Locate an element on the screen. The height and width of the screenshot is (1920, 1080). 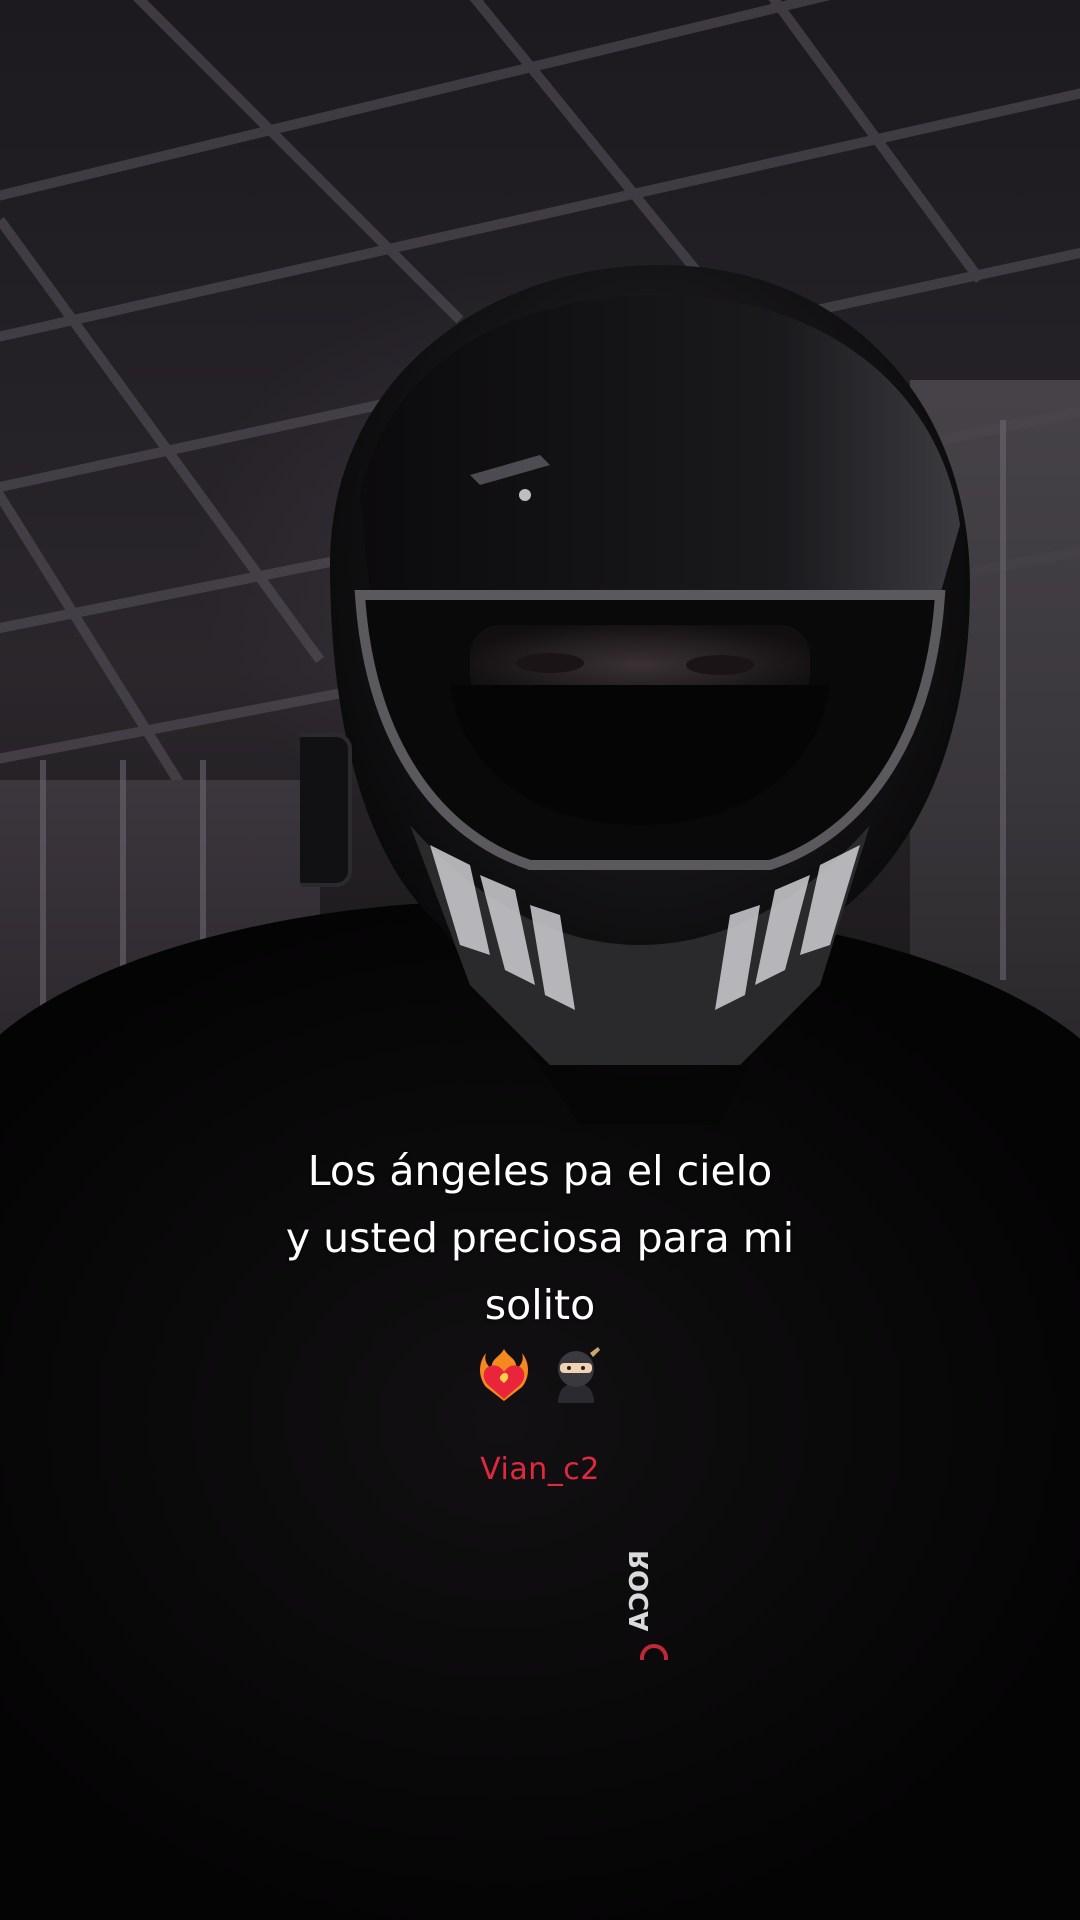
caption-line: Los ángeles pa el cielo is located at coordinates (540, 1171).